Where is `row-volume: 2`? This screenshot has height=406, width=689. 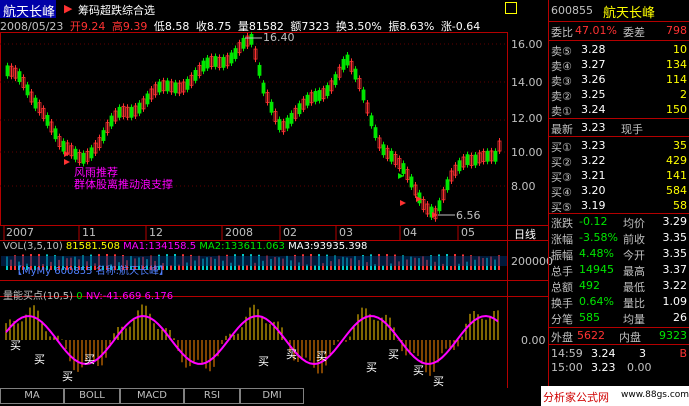
row-volume: 2 is located at coordinates (683, 94).